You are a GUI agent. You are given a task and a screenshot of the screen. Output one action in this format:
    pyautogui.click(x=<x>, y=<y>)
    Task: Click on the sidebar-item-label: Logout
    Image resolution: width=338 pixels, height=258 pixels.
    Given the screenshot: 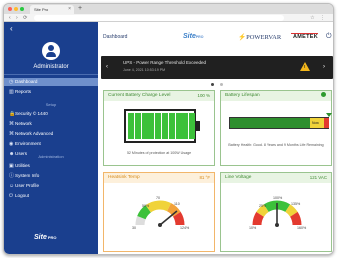 What is the action you would take?
    pyautogui.click(x=22, y=195)
    